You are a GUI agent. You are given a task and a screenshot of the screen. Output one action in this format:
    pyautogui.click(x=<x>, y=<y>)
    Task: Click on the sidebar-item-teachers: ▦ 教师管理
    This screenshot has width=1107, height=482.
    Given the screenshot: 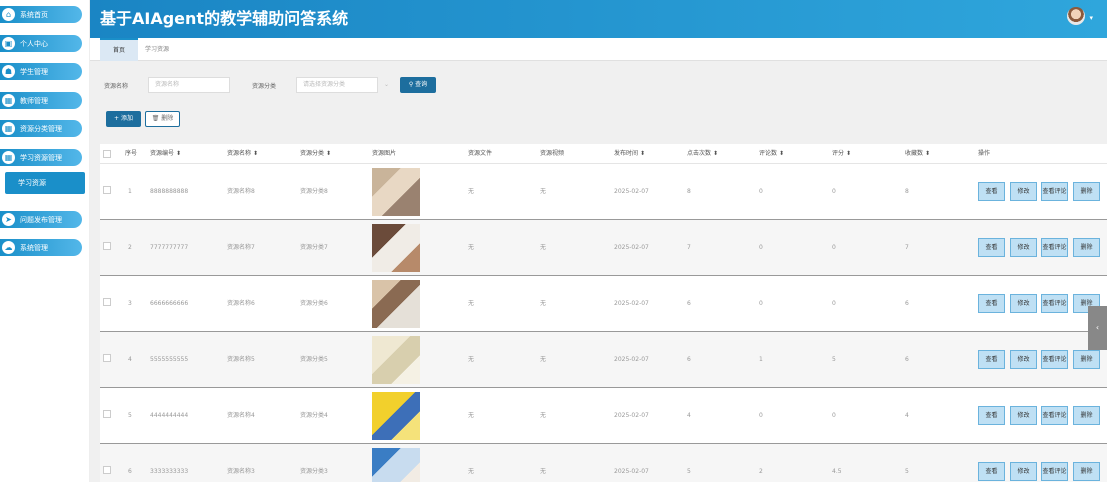 What is the action you would take?
    pyautogui.click(x=41, y=100)
    